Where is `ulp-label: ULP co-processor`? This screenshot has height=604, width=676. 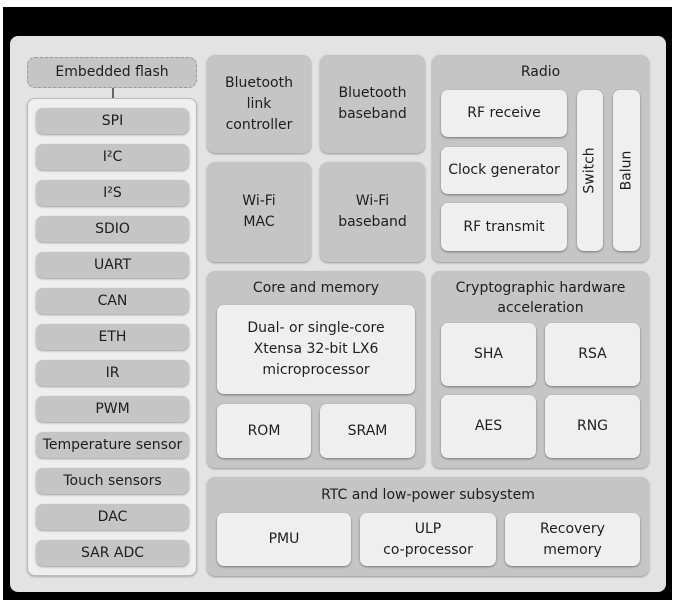 ulp-label: ULP co-processor is located at coordinates (428, 539).